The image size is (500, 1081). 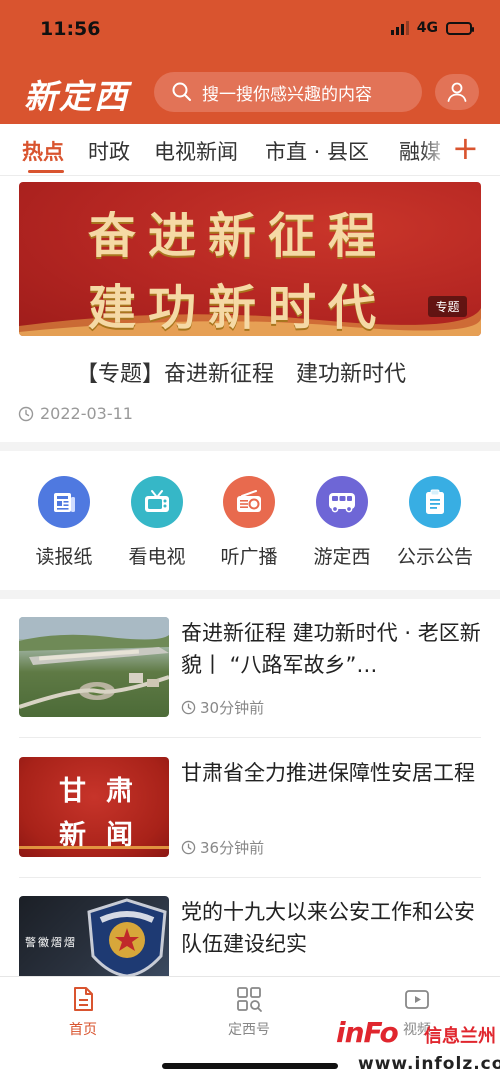 What do you see at coordinates (83, 1012) in the screenshot?
I see `nav-home: 首页` at bounding box center [83, 1012].